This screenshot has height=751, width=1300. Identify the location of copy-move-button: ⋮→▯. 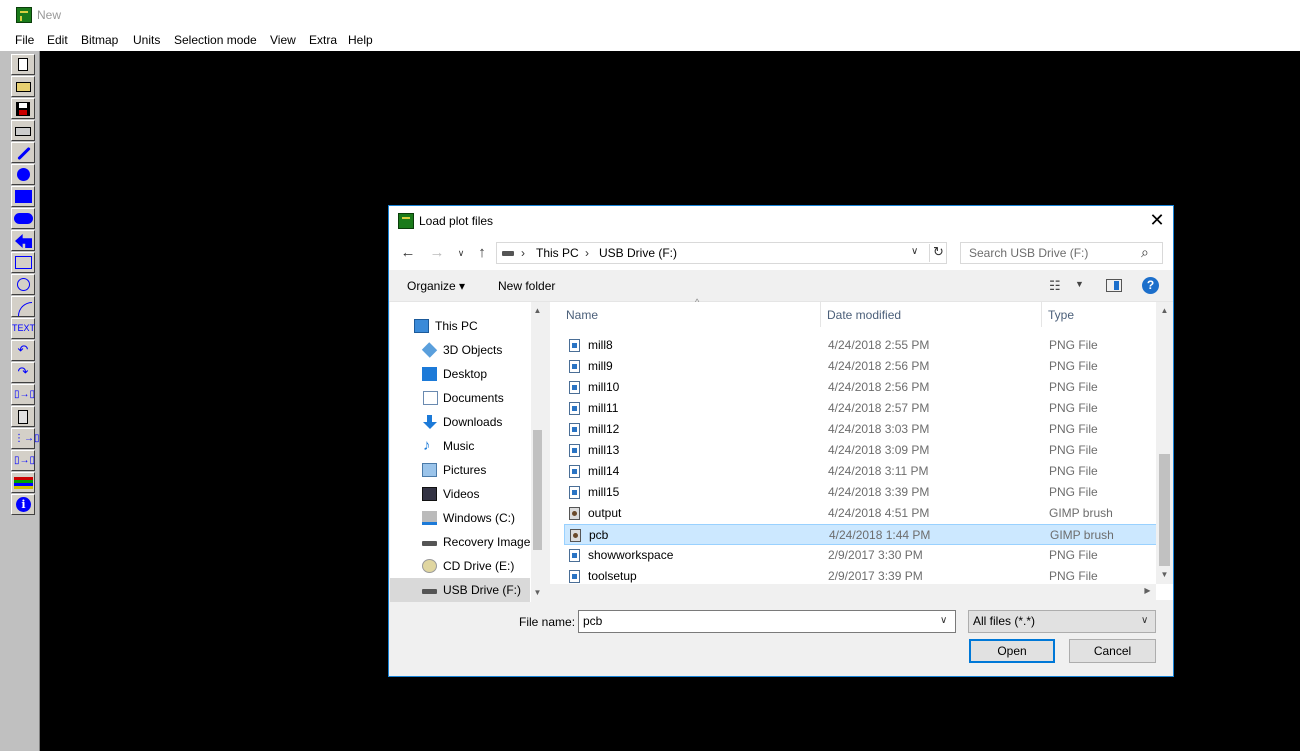
(25, 438).